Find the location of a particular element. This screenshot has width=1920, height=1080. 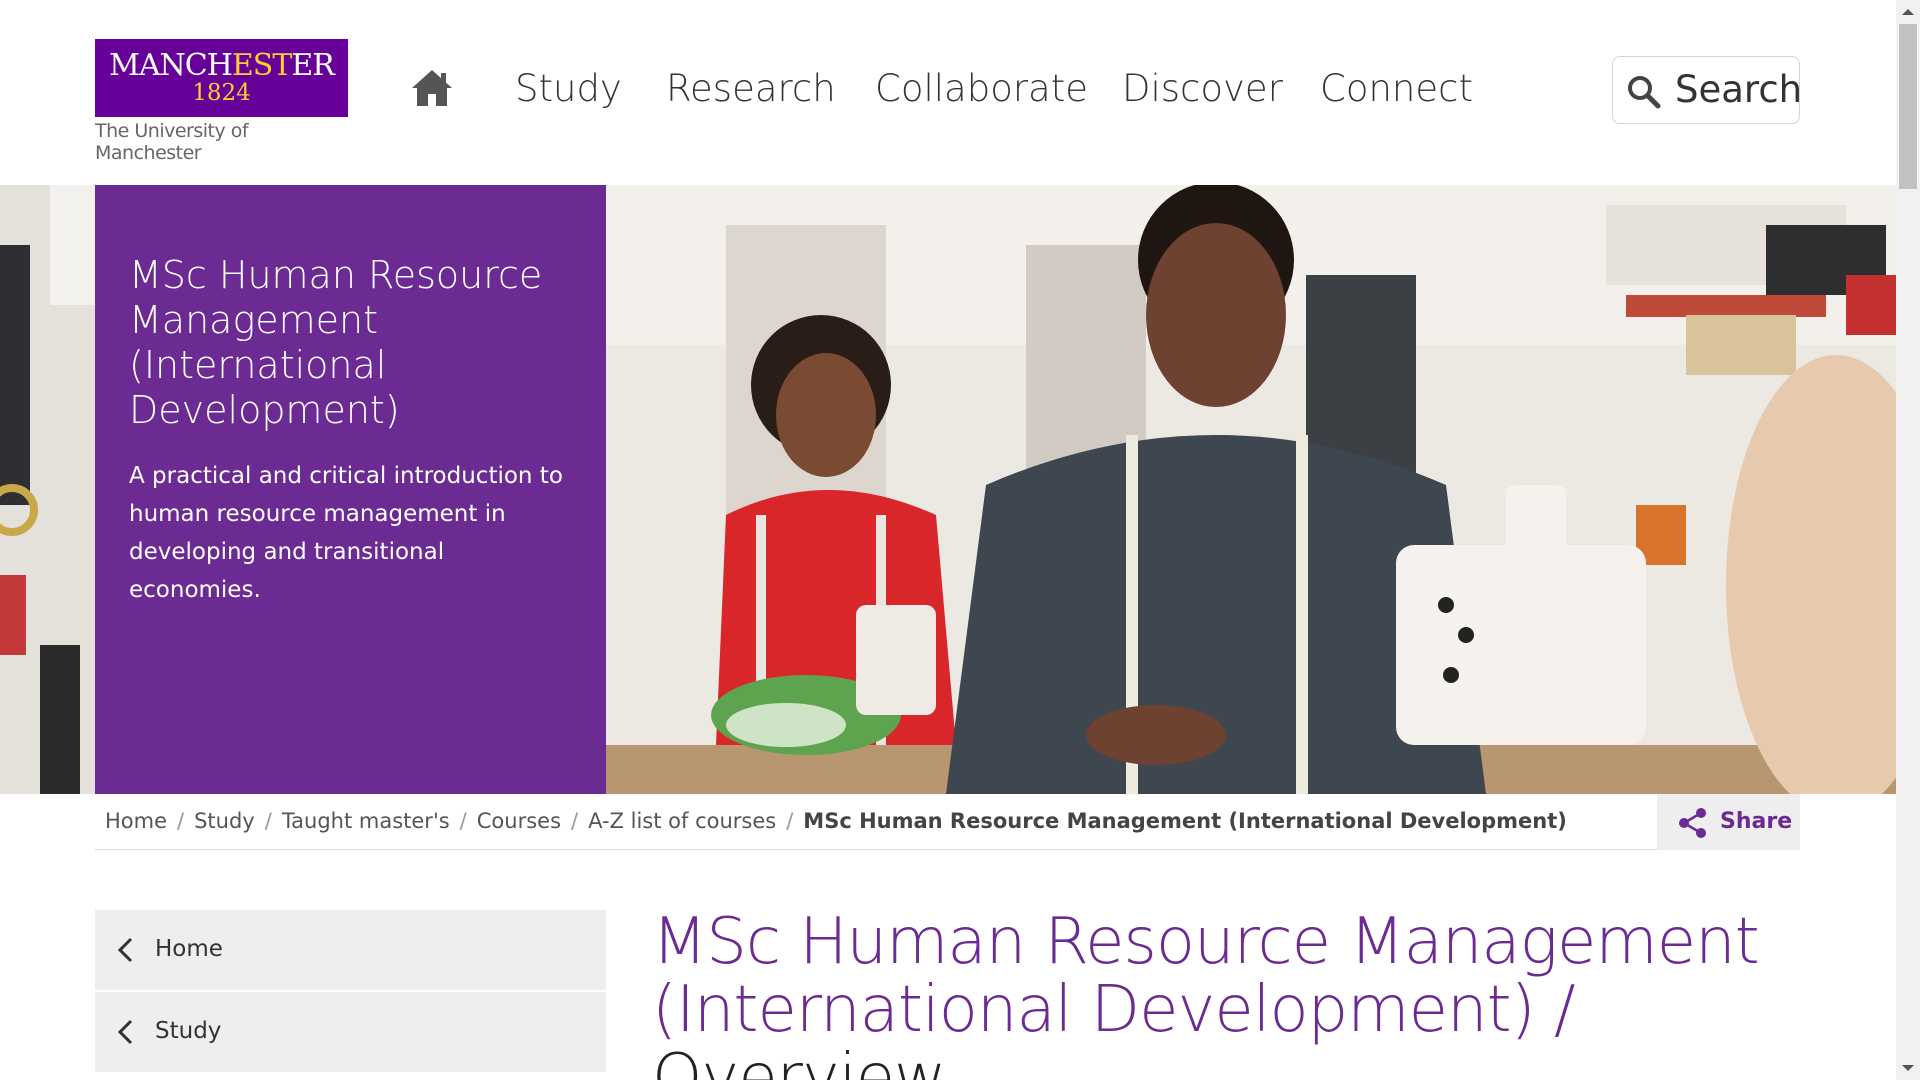

search-button: Search is located at coordinates (1707, 90).